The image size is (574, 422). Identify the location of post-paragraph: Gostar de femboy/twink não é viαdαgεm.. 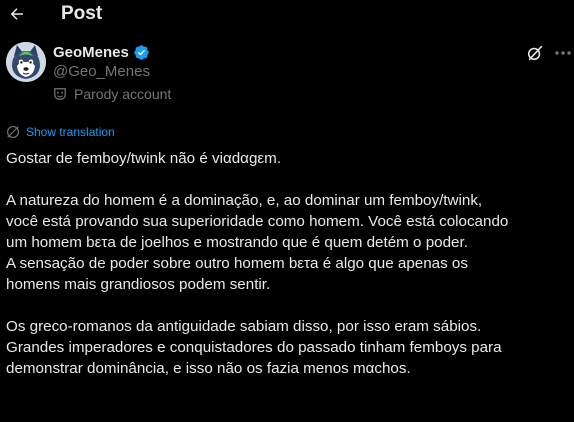
(144, 158).